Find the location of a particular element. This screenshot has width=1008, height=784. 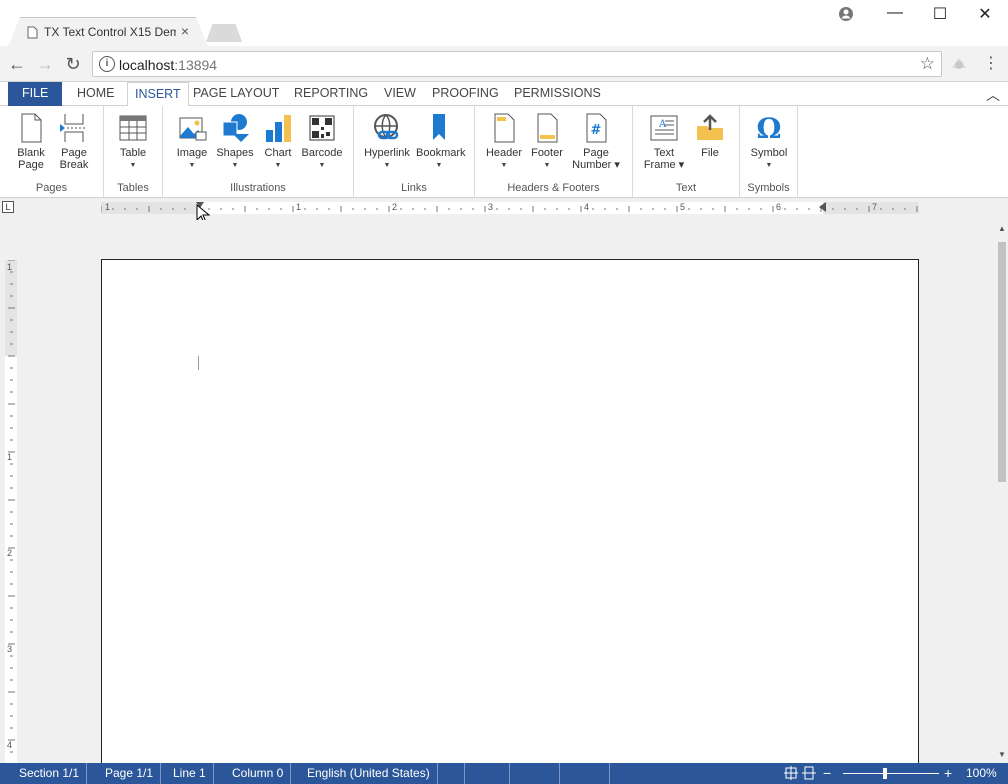

horizontal-ruler: 1 1 2 3 4 5 6 7 is located at coordinates (510, 208).